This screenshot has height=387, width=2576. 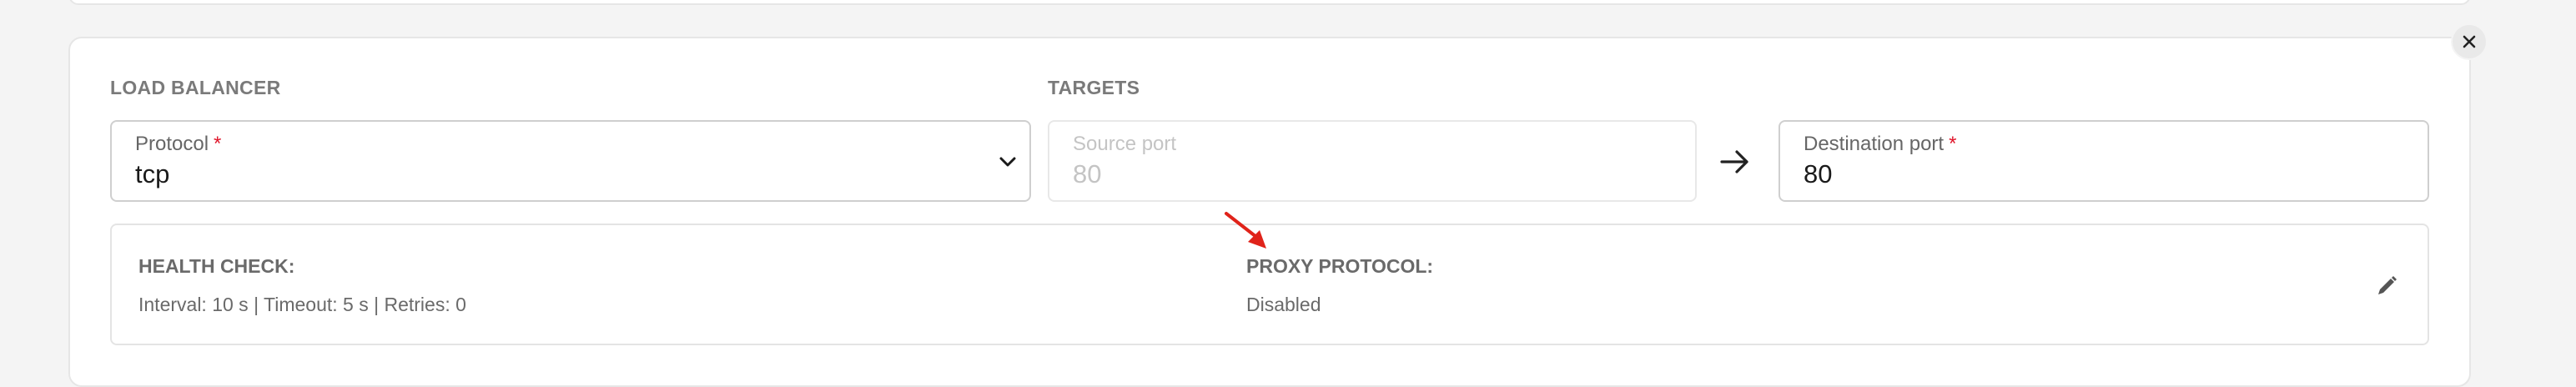 I want to click on targets-section-label: TARGETS, so click(x=1094, y=87).